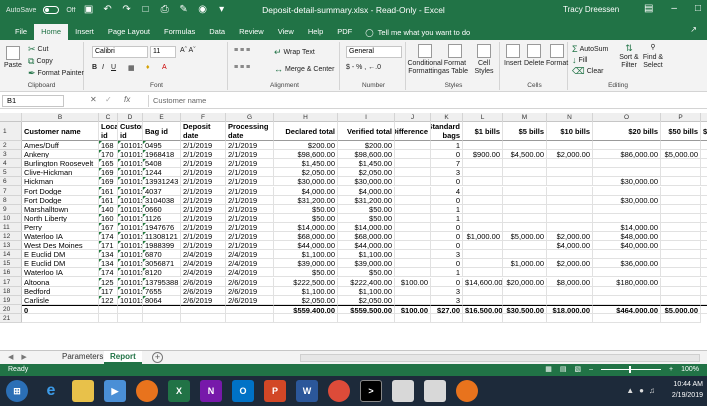 This screenshot has height=406, width=707. Describe the element at coordinates (162, 146) in the screenshot. I see `data-cell: 0495` at that location.